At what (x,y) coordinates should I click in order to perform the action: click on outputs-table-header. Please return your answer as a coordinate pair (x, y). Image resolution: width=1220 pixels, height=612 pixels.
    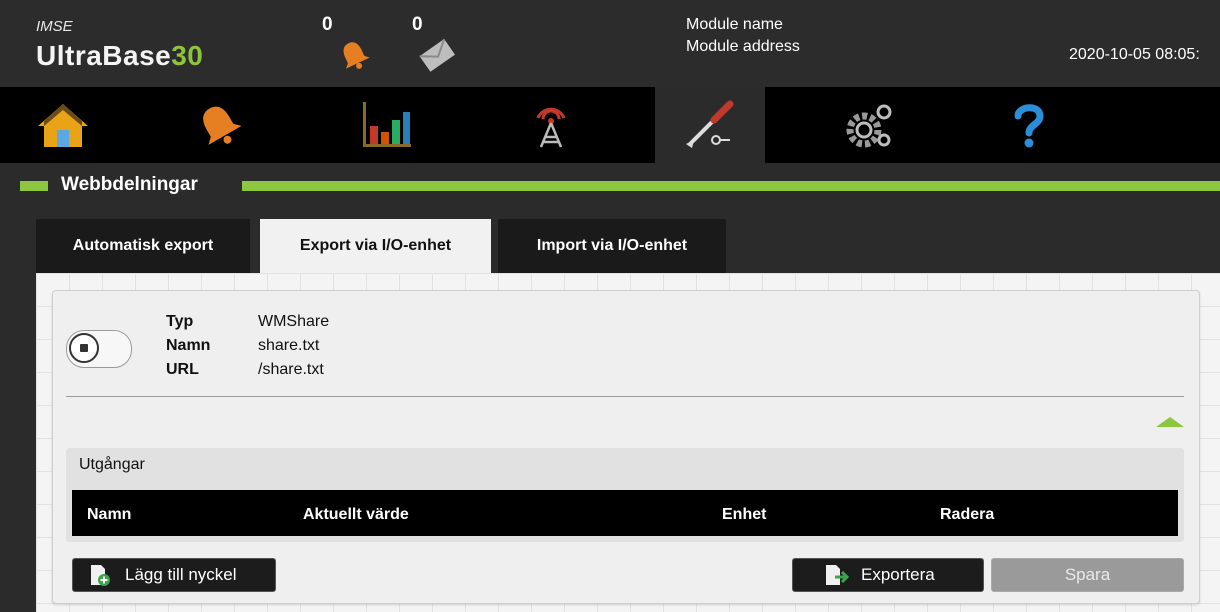
    Looking at the image, I should click on (625, 513).